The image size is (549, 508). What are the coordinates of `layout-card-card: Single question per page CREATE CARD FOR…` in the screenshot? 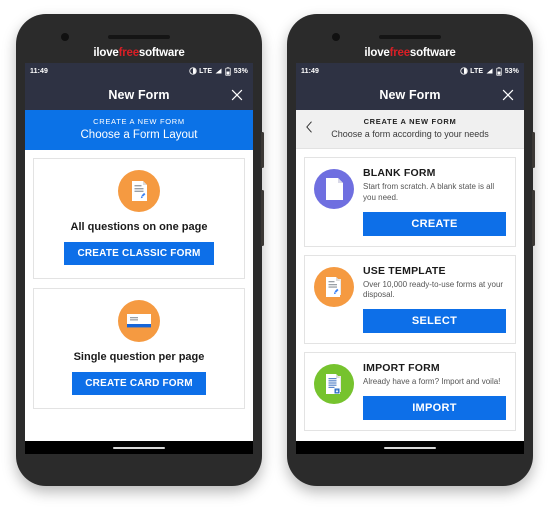 It's located at (139, 348).